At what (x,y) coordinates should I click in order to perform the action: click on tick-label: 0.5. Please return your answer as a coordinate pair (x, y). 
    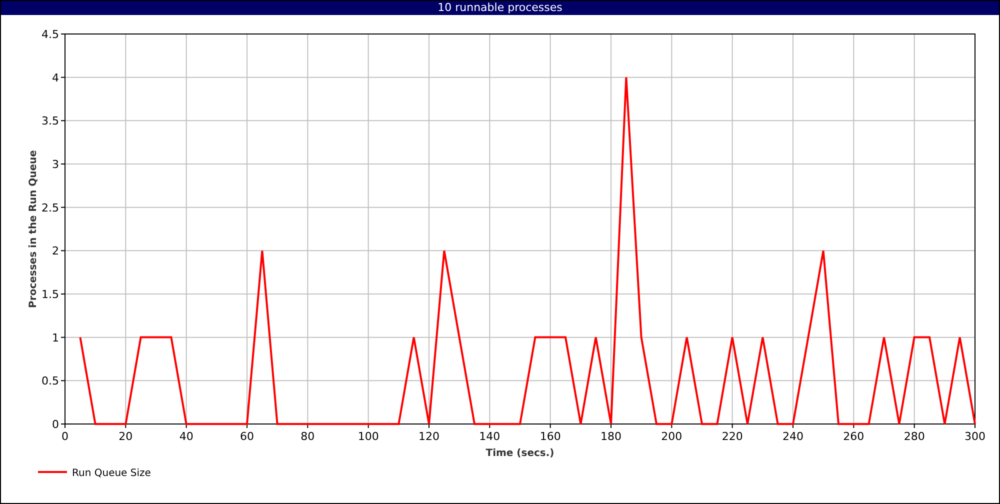
    Looking at the image, I should click on (50, 381).